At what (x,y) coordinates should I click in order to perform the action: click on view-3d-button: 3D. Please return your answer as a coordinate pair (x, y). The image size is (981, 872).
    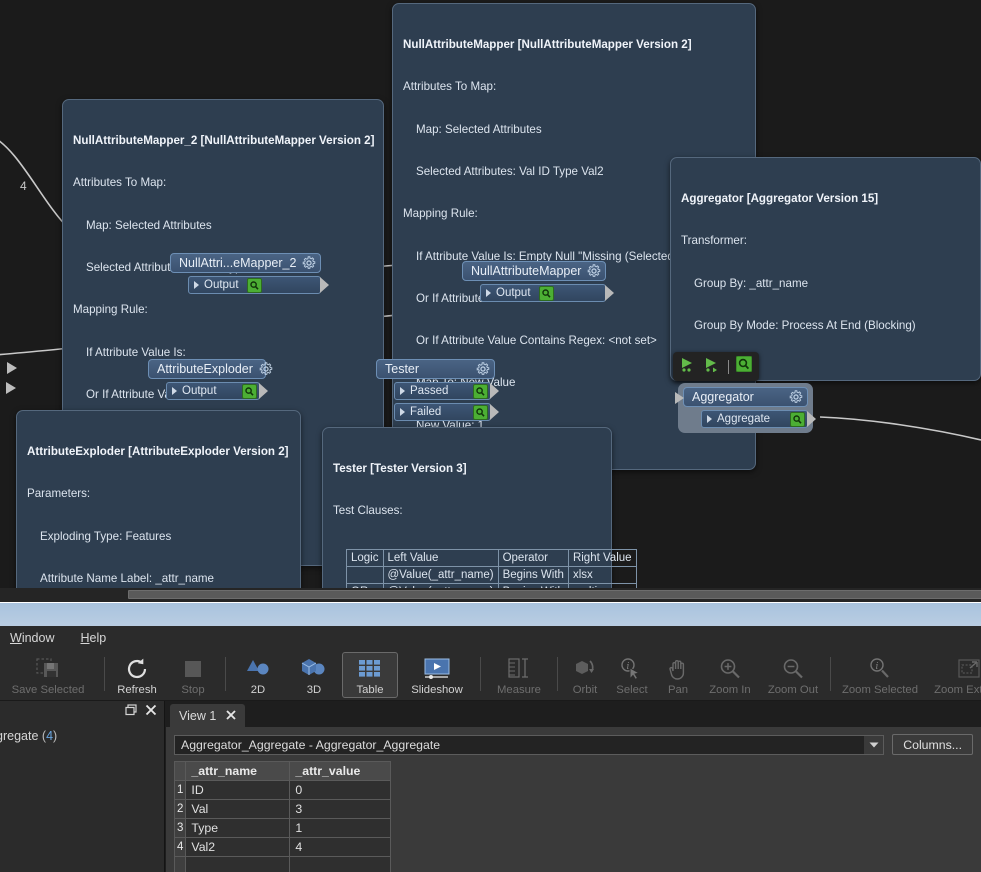
    Looking at the image, I should click on (314, 675).